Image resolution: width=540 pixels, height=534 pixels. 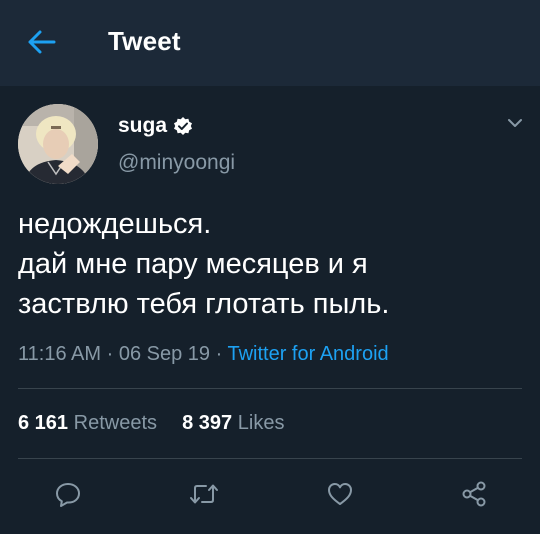 I want to click on likes-label: Likes, so click(x=261, y=423).